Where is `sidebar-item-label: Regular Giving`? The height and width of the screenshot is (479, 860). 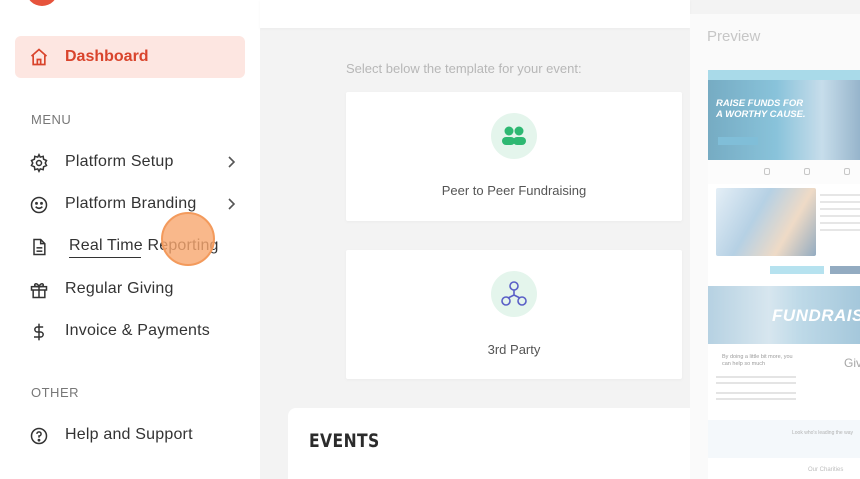 sidebar-item-label: Regular Giving is located at coordinates (119, 288).